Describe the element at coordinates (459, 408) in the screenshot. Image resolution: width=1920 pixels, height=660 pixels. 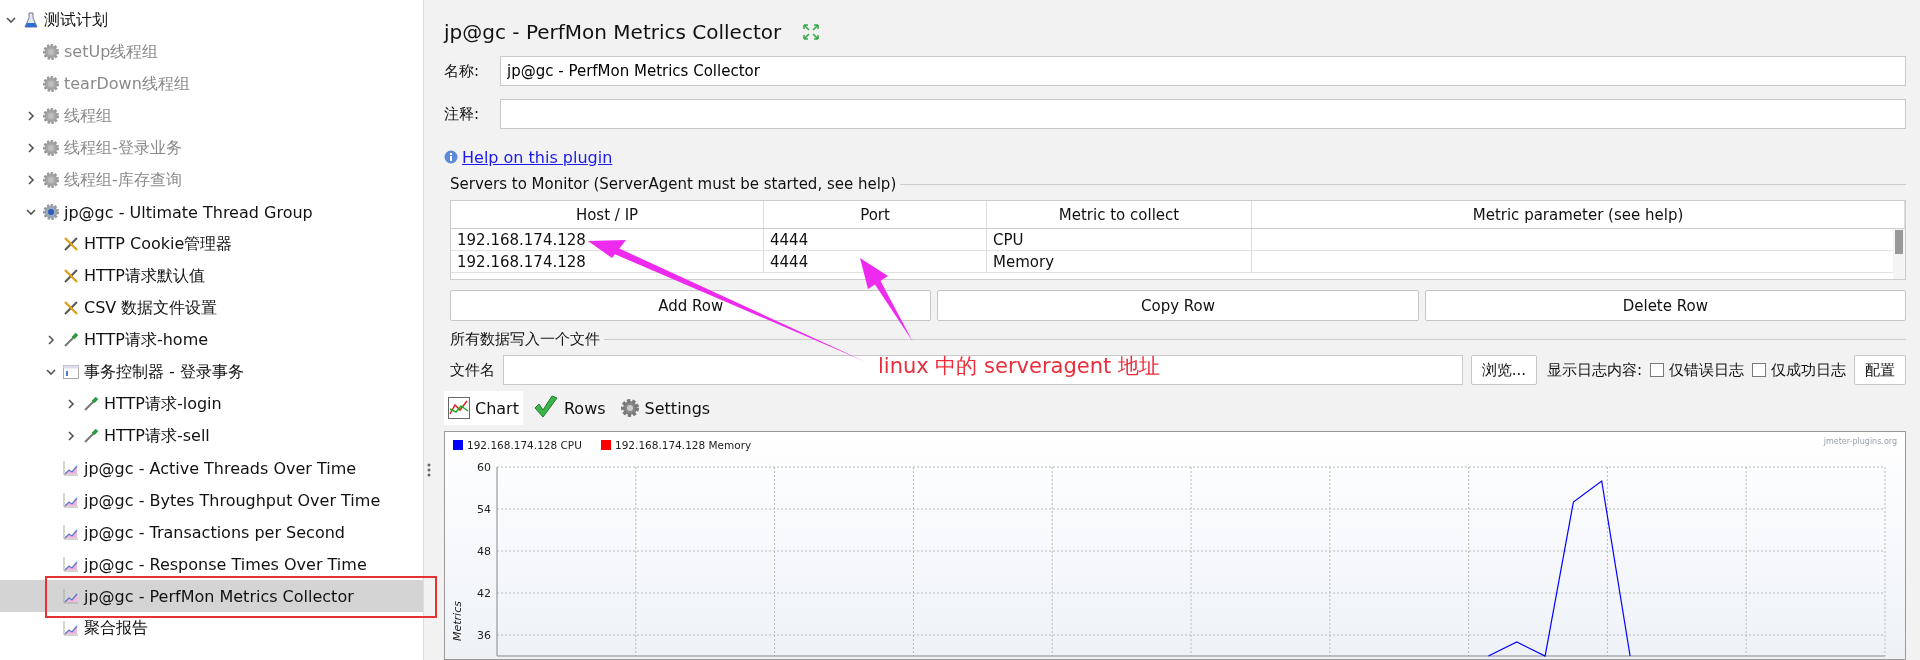
I see `chart-icon` at that location.